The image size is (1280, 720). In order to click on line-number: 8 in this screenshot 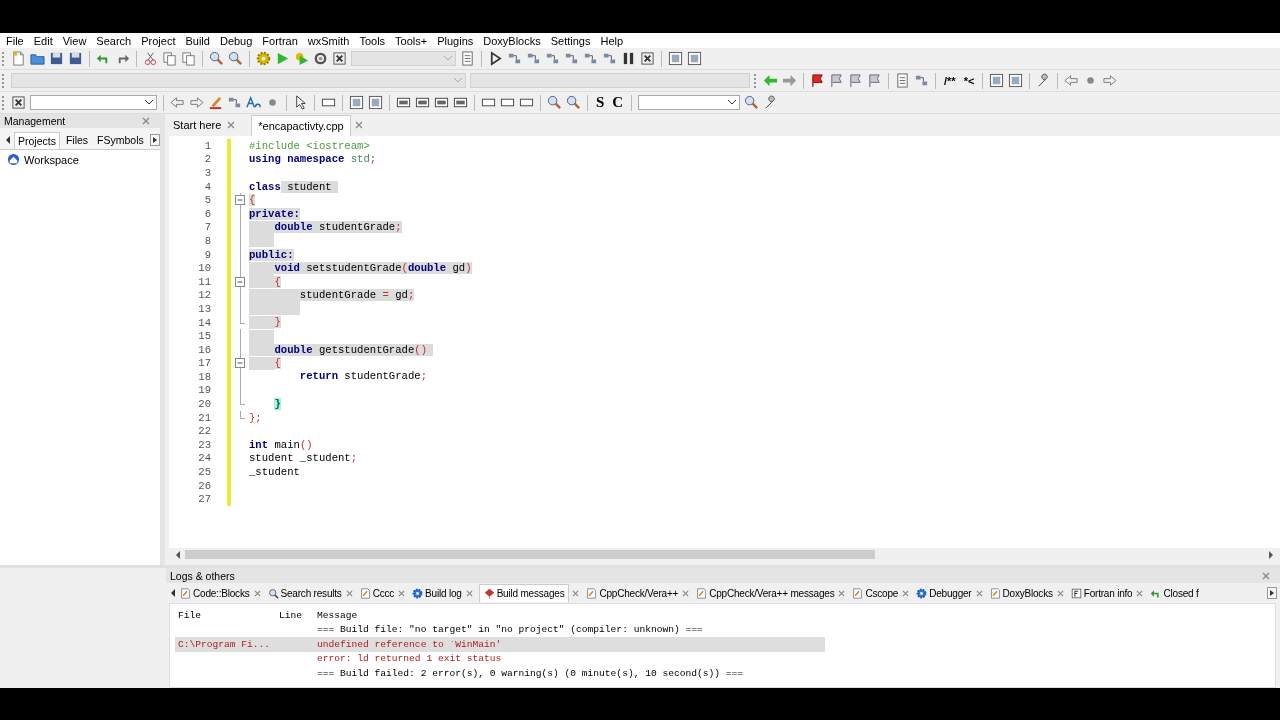, I will do `click(207, 240)`.